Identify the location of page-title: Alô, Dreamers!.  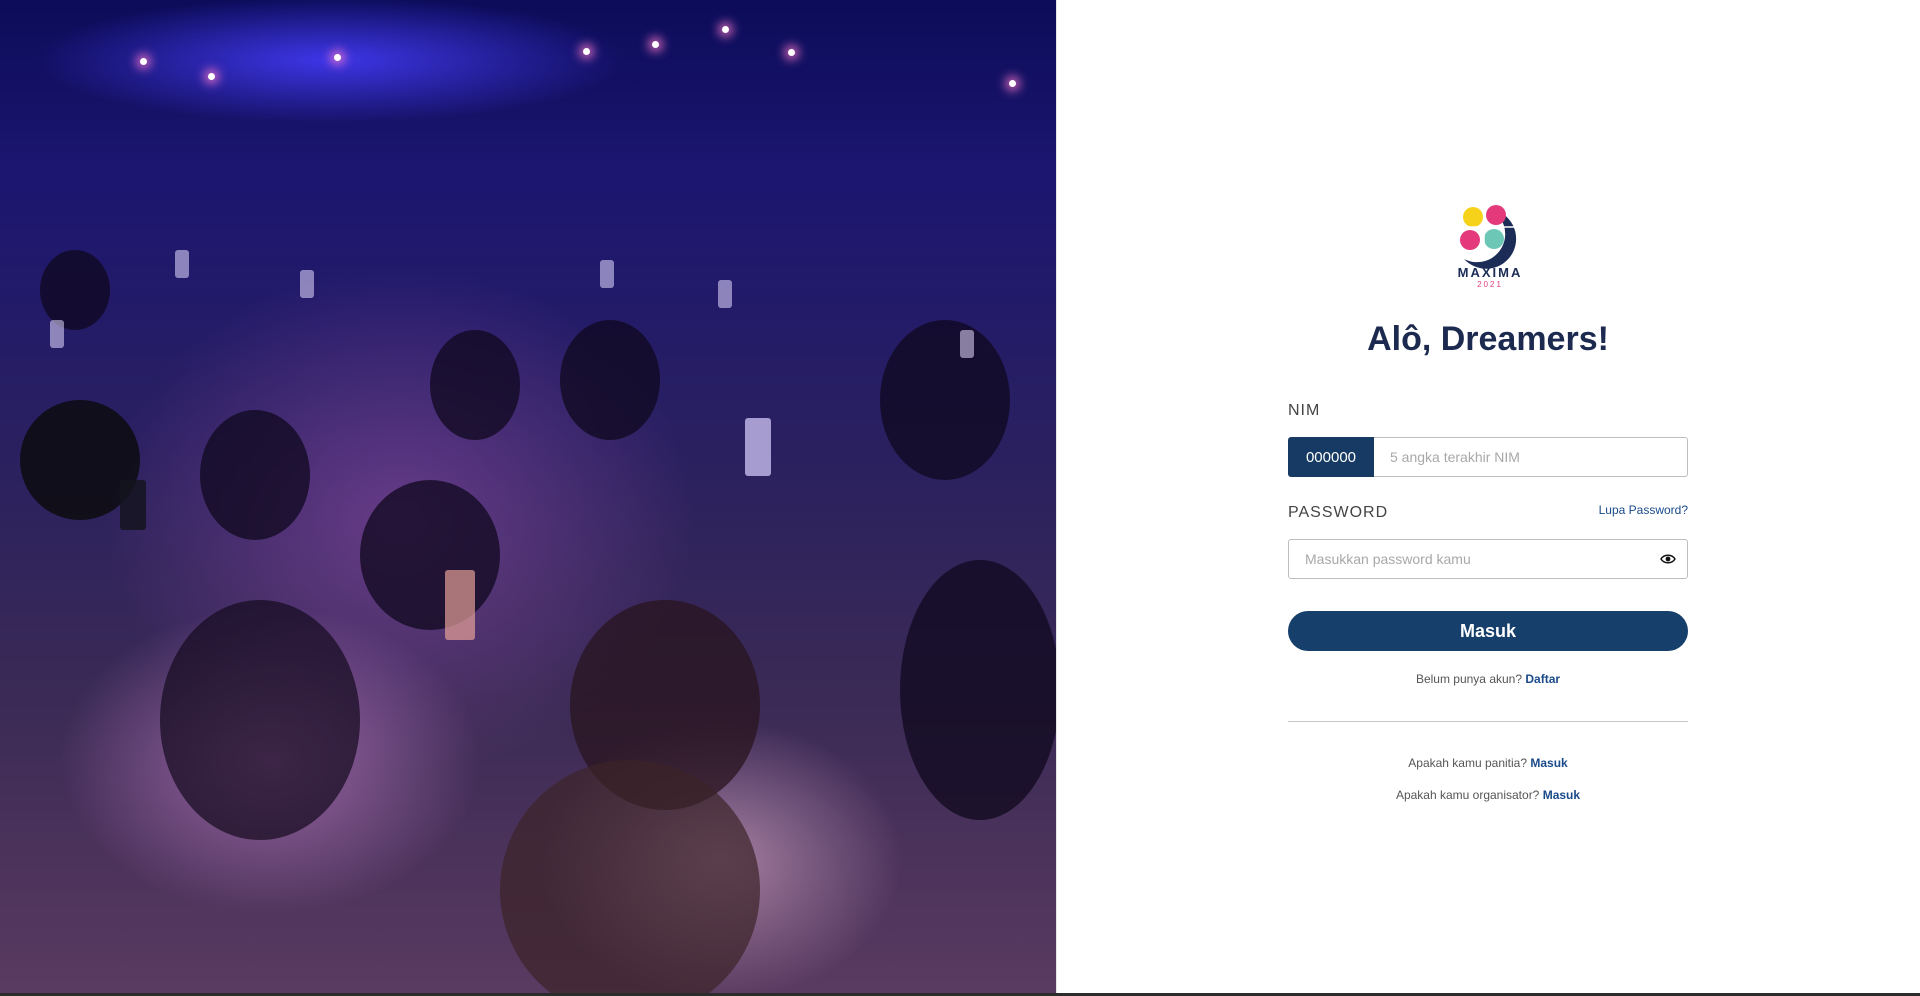
(1488, 339).